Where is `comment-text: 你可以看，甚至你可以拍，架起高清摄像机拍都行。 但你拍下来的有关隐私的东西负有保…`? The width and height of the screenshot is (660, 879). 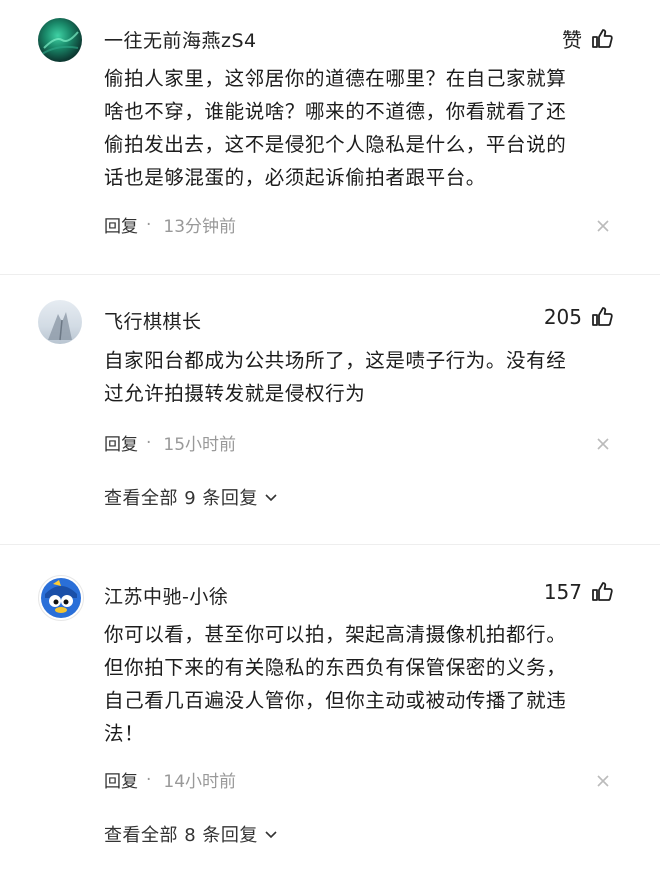 comment-text: 你可以看，甚至你可以拍，架起高清摄像机拍都行。 但你拍下来的有关隐私的东西负有保… is located at coordinates (364, 684).